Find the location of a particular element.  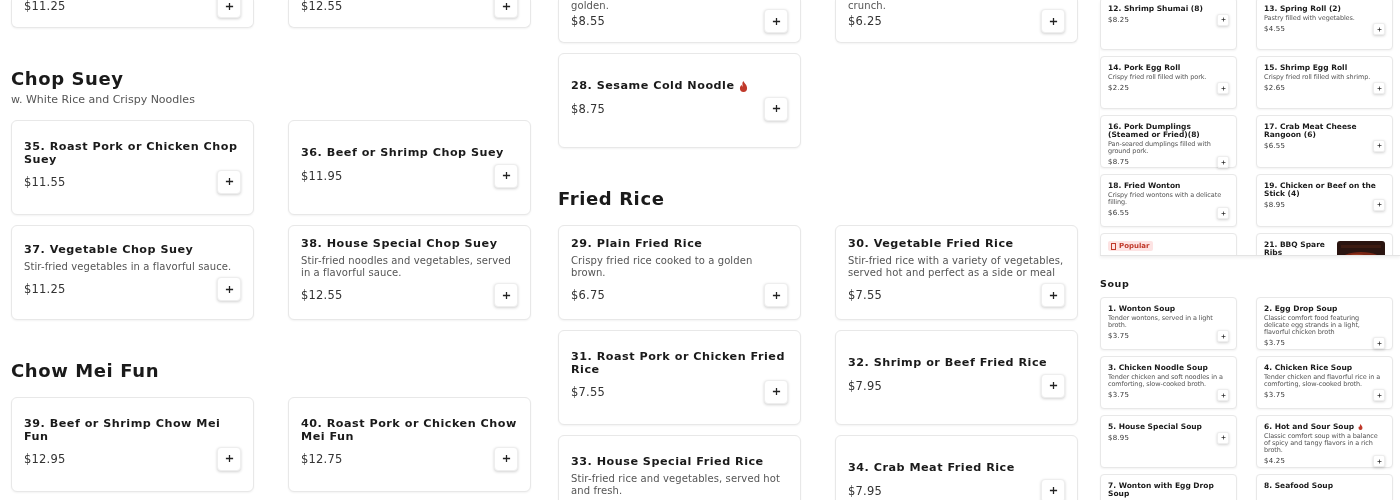

section-heading: Chow Mei Fun is located at coordinates (86, 371).